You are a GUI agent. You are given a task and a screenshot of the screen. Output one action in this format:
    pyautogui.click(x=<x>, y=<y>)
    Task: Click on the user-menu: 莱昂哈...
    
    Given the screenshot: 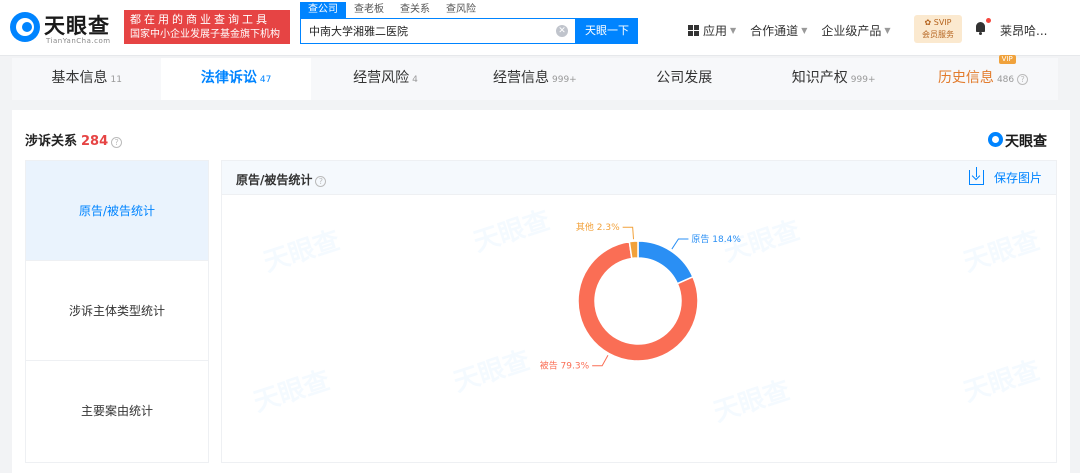 What is the action you would take?
    pyautogui.click(x=1023, y=30)
    